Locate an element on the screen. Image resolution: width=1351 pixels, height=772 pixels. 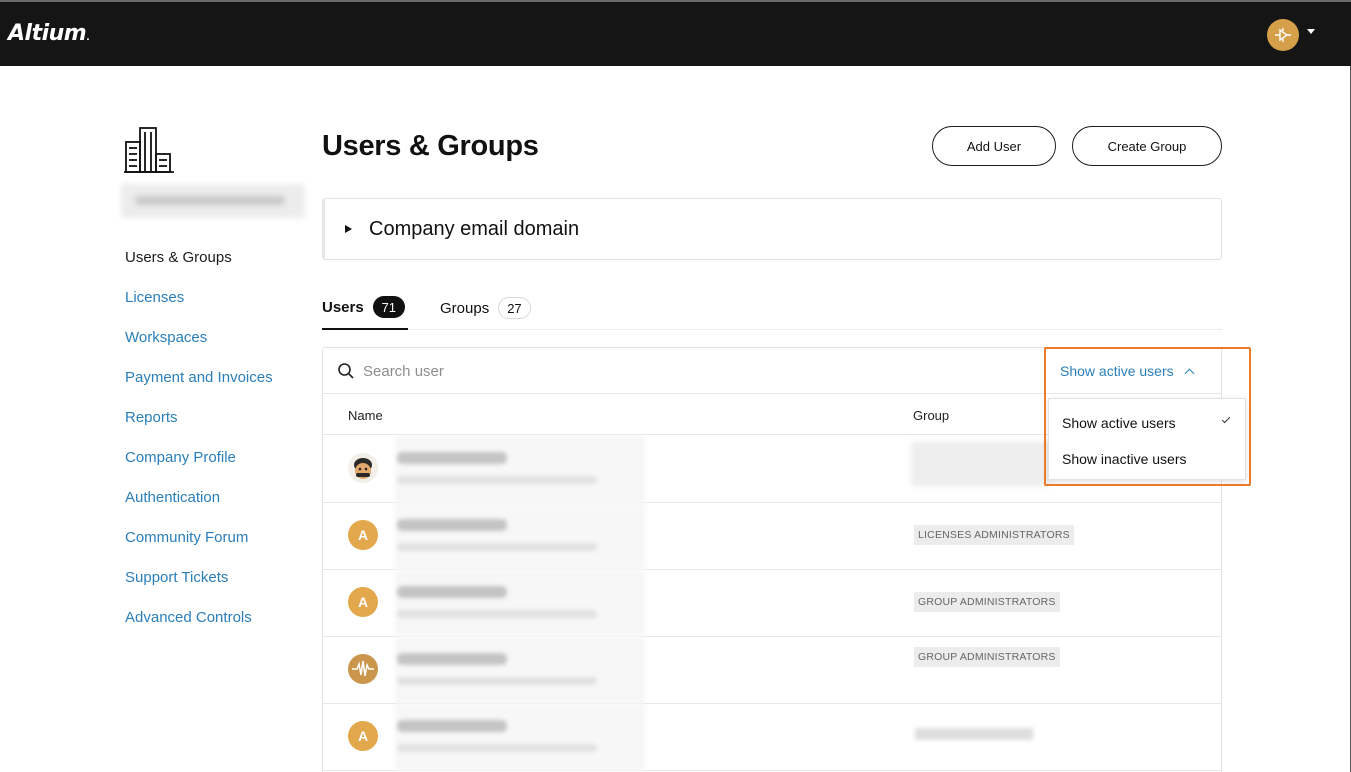
tab-groups-label: Groups is located at coordinates (465, 308).